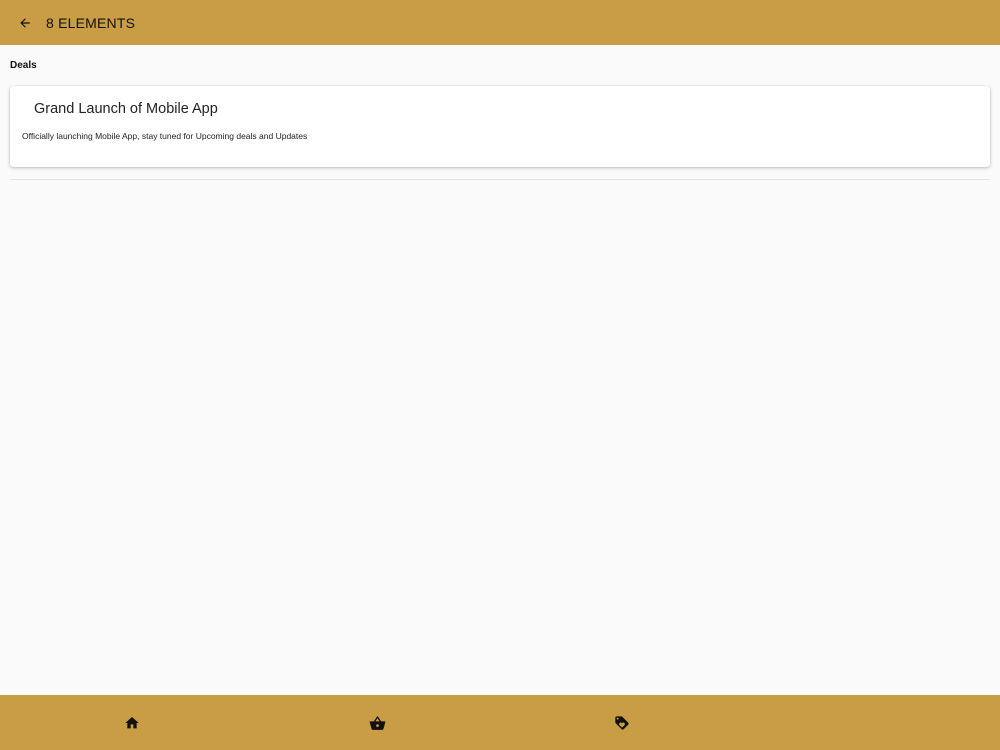 The image size is (1000, 750). I want to click on basket-icon, so click(377, 722).